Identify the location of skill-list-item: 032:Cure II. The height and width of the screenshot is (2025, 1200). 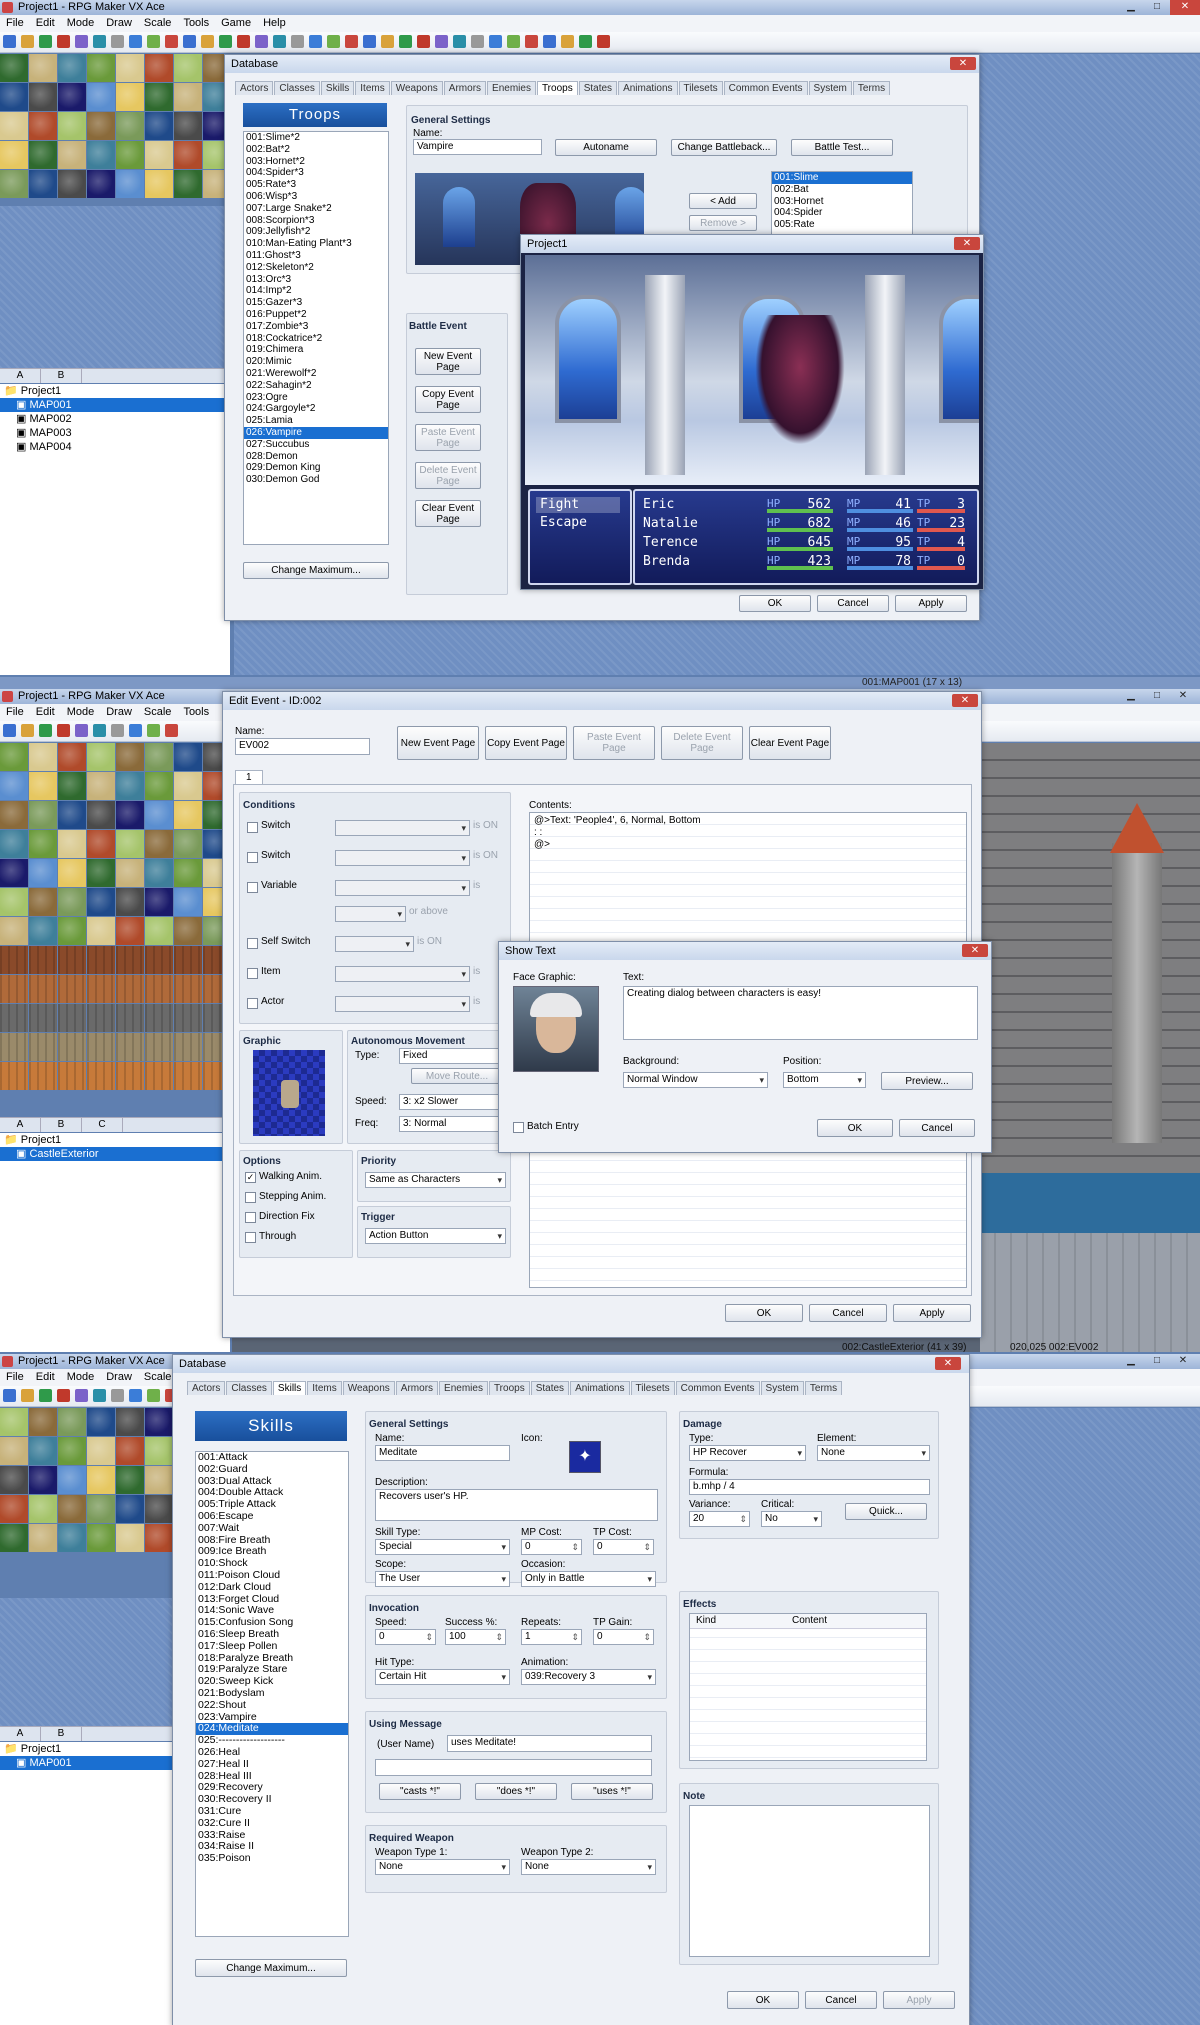
(272, 1823).